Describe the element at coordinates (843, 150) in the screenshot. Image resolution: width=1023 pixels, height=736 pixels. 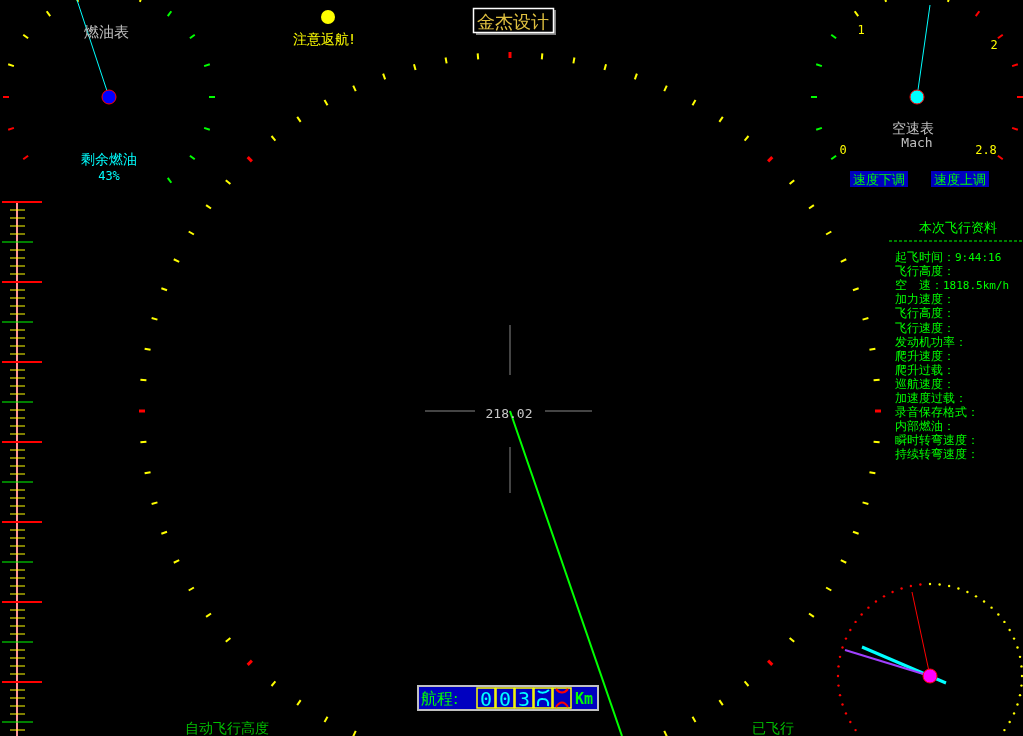
I see `scale-label: 0` at that location.